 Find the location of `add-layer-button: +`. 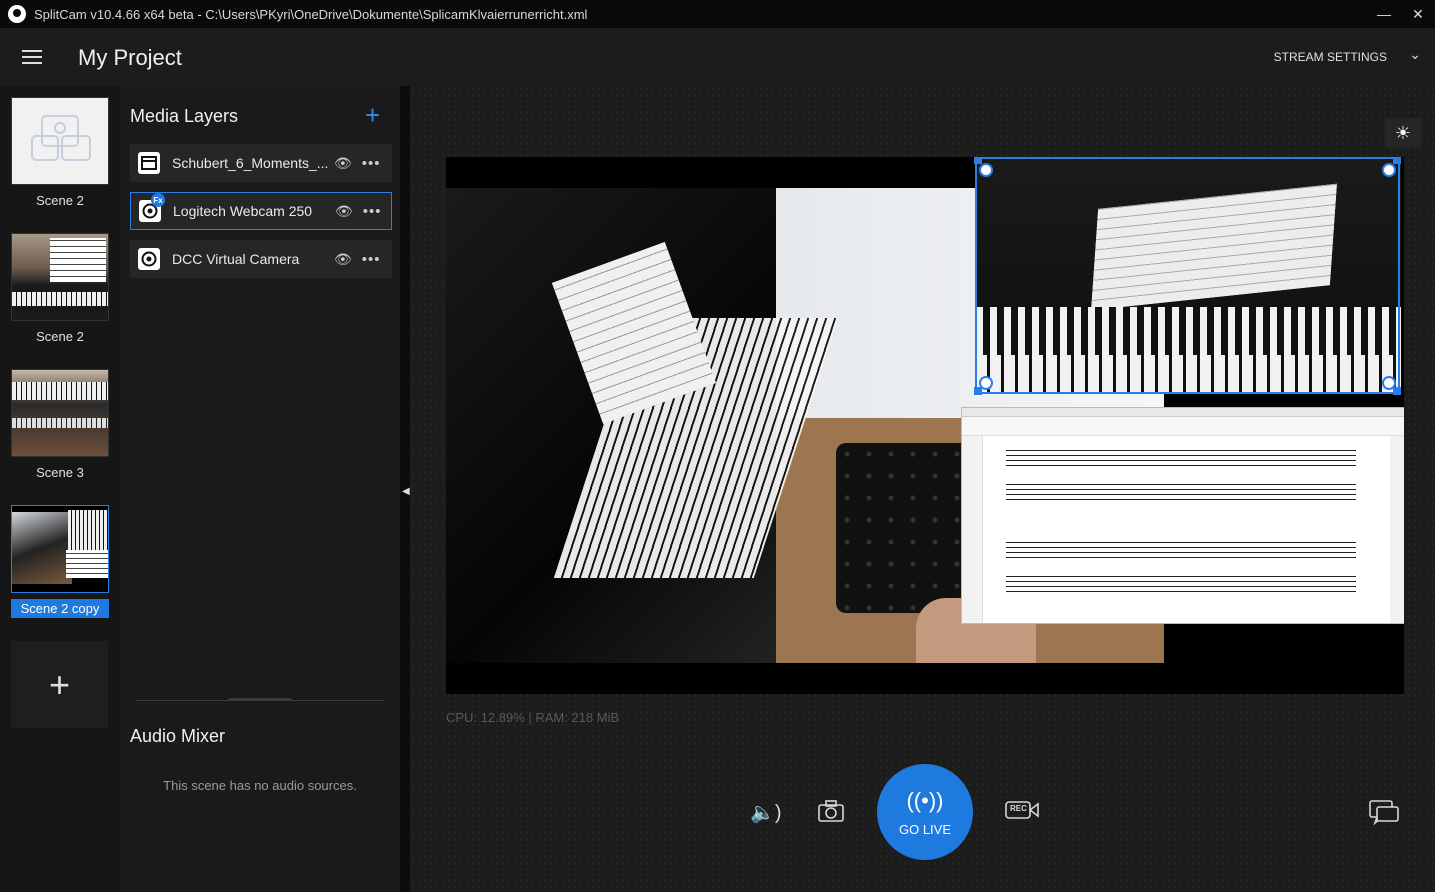

add-layer-button: + is located at coordinates (372, 115).